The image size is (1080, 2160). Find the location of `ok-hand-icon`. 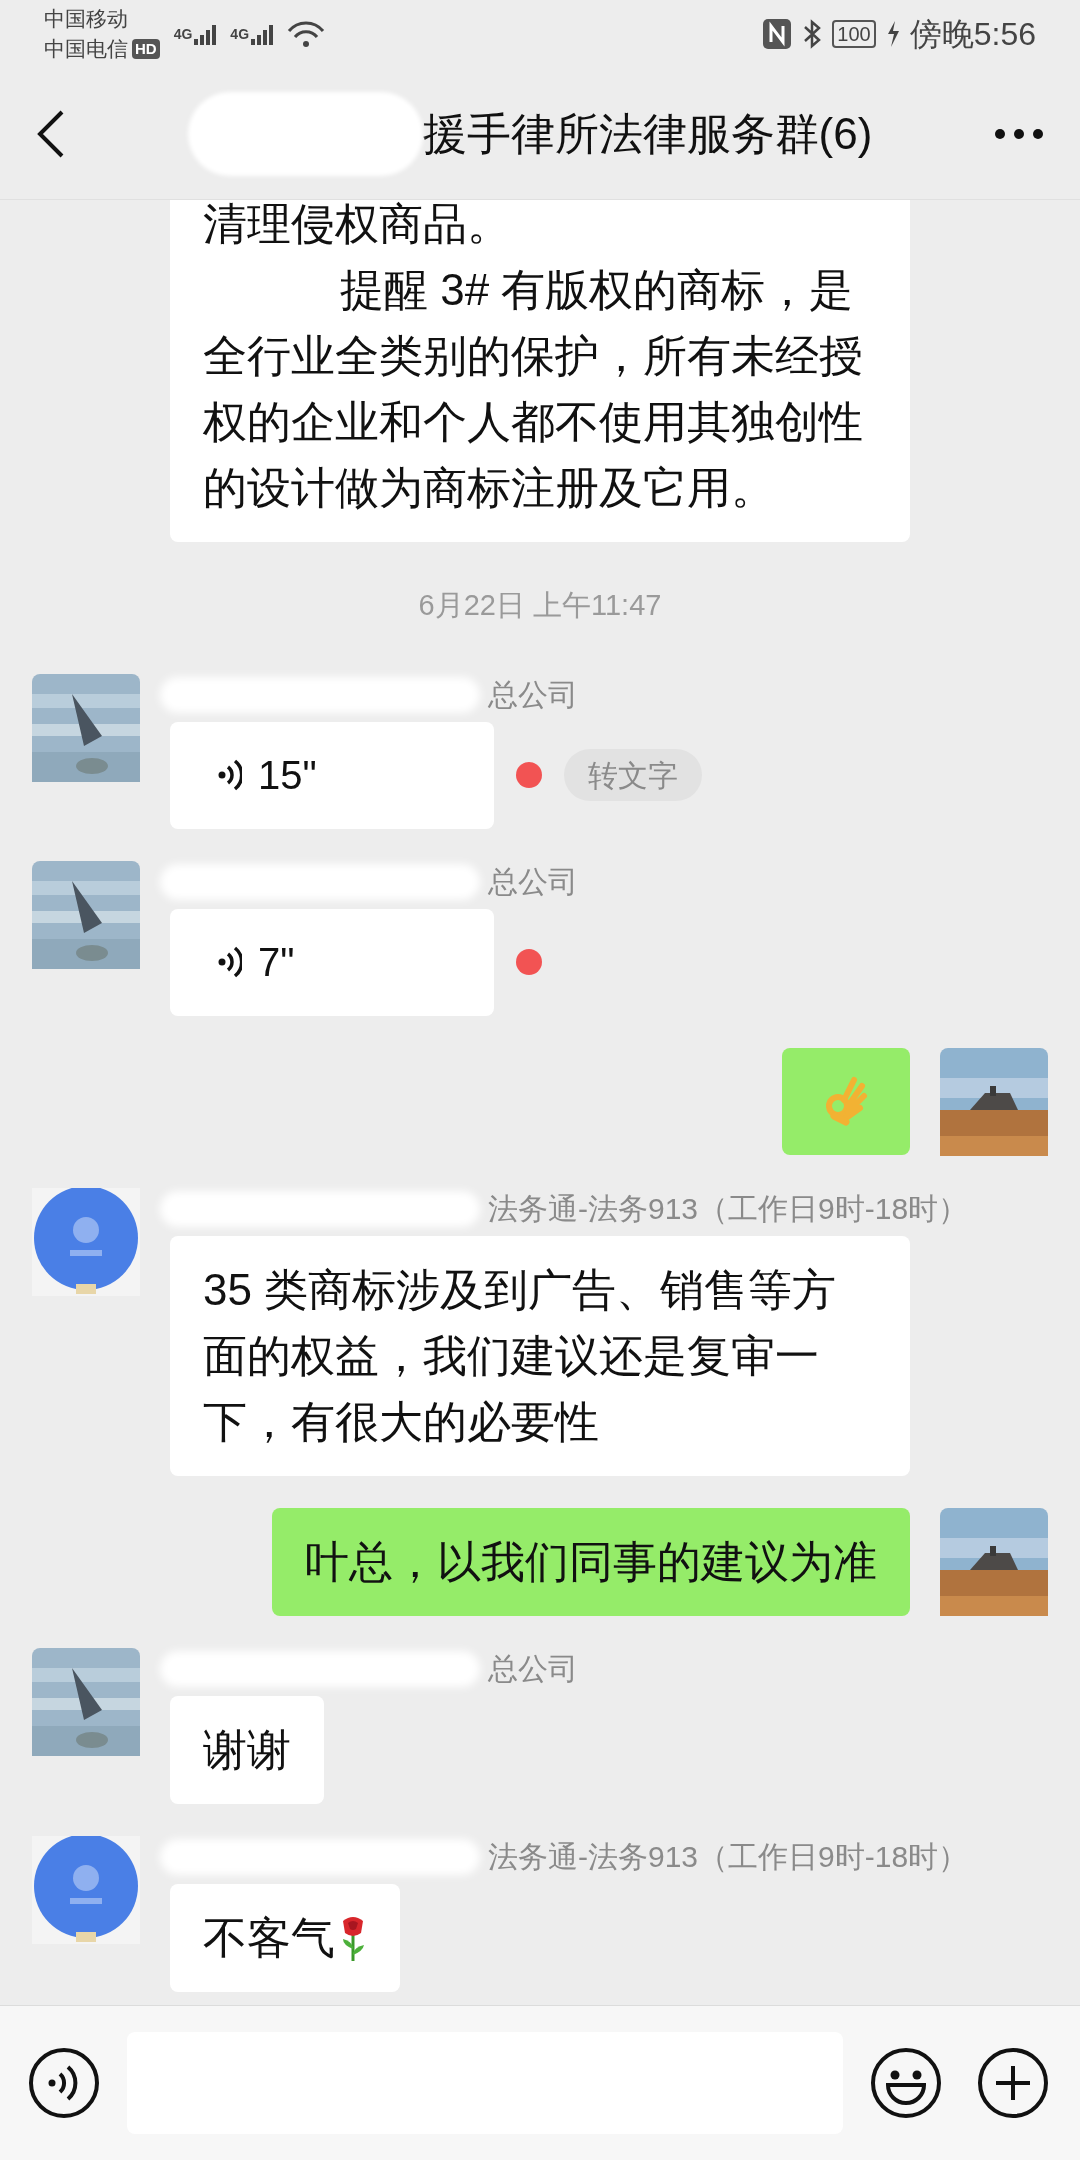

ok-hand-icon is located at coordinates (846, 1101).